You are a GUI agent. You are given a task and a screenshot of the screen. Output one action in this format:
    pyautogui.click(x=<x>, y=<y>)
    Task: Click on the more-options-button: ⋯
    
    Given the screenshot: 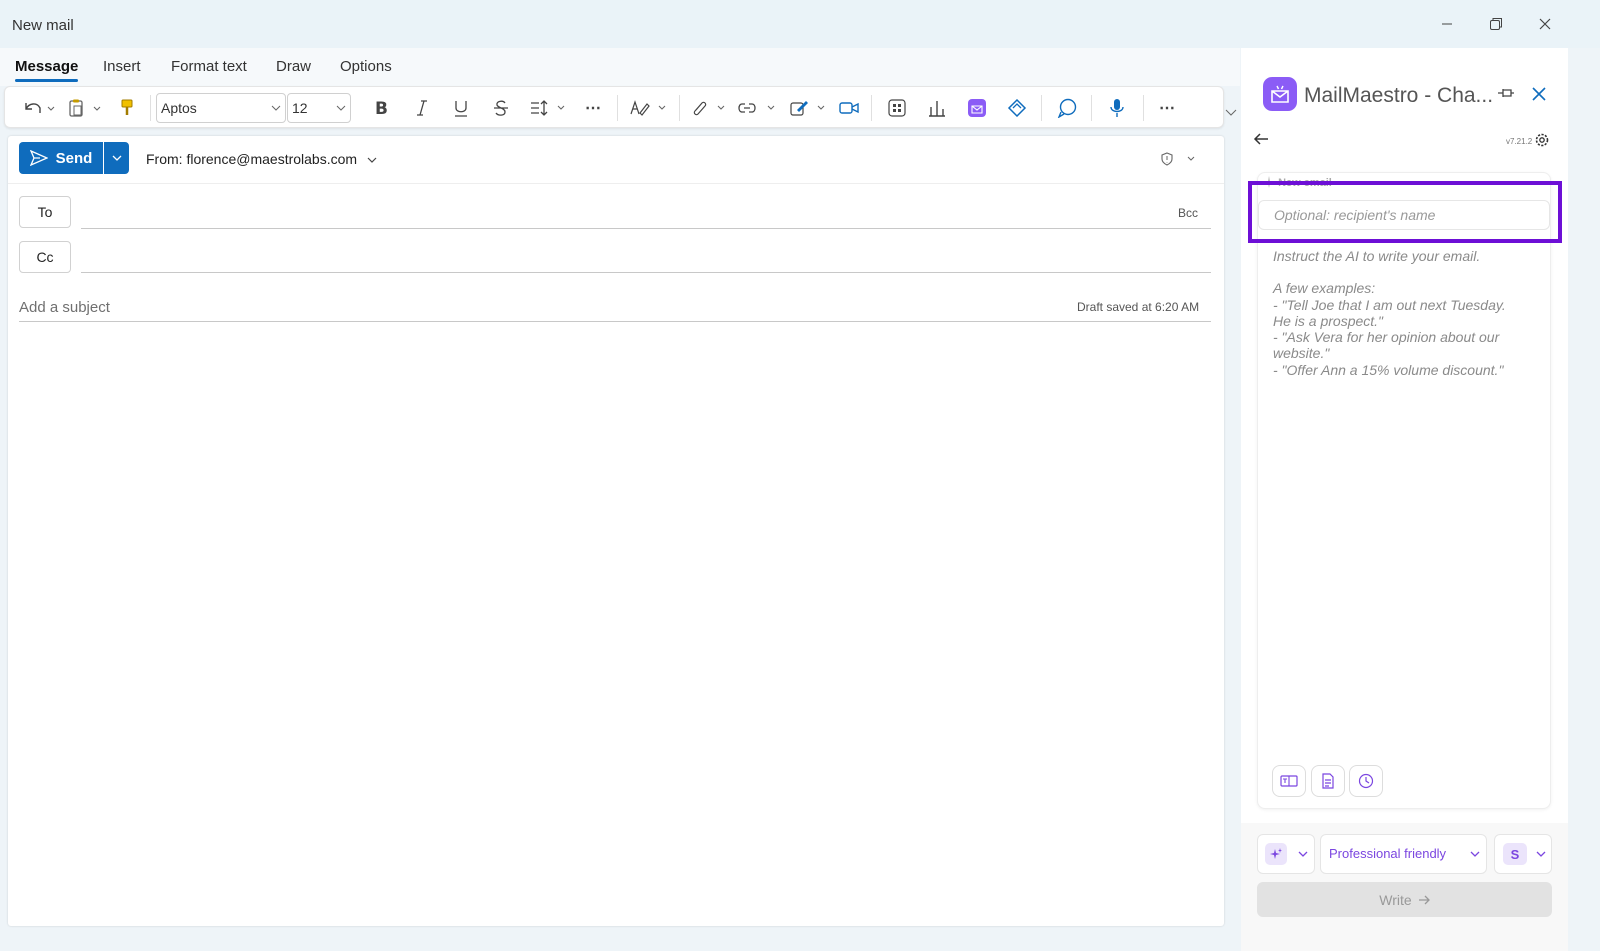 What is the action you would take?
    pyautogui.click(x=1167, y=108)
    